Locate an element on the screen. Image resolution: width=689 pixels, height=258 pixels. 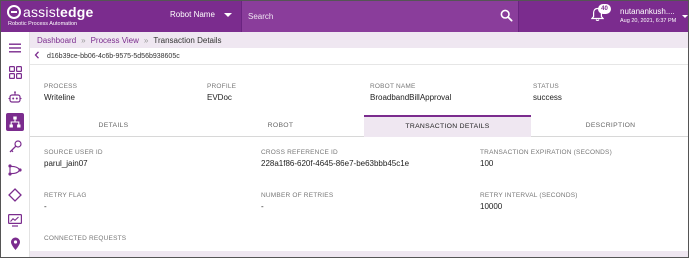
tab-description: DESCRIPTION is located at coordinates (609, 126).